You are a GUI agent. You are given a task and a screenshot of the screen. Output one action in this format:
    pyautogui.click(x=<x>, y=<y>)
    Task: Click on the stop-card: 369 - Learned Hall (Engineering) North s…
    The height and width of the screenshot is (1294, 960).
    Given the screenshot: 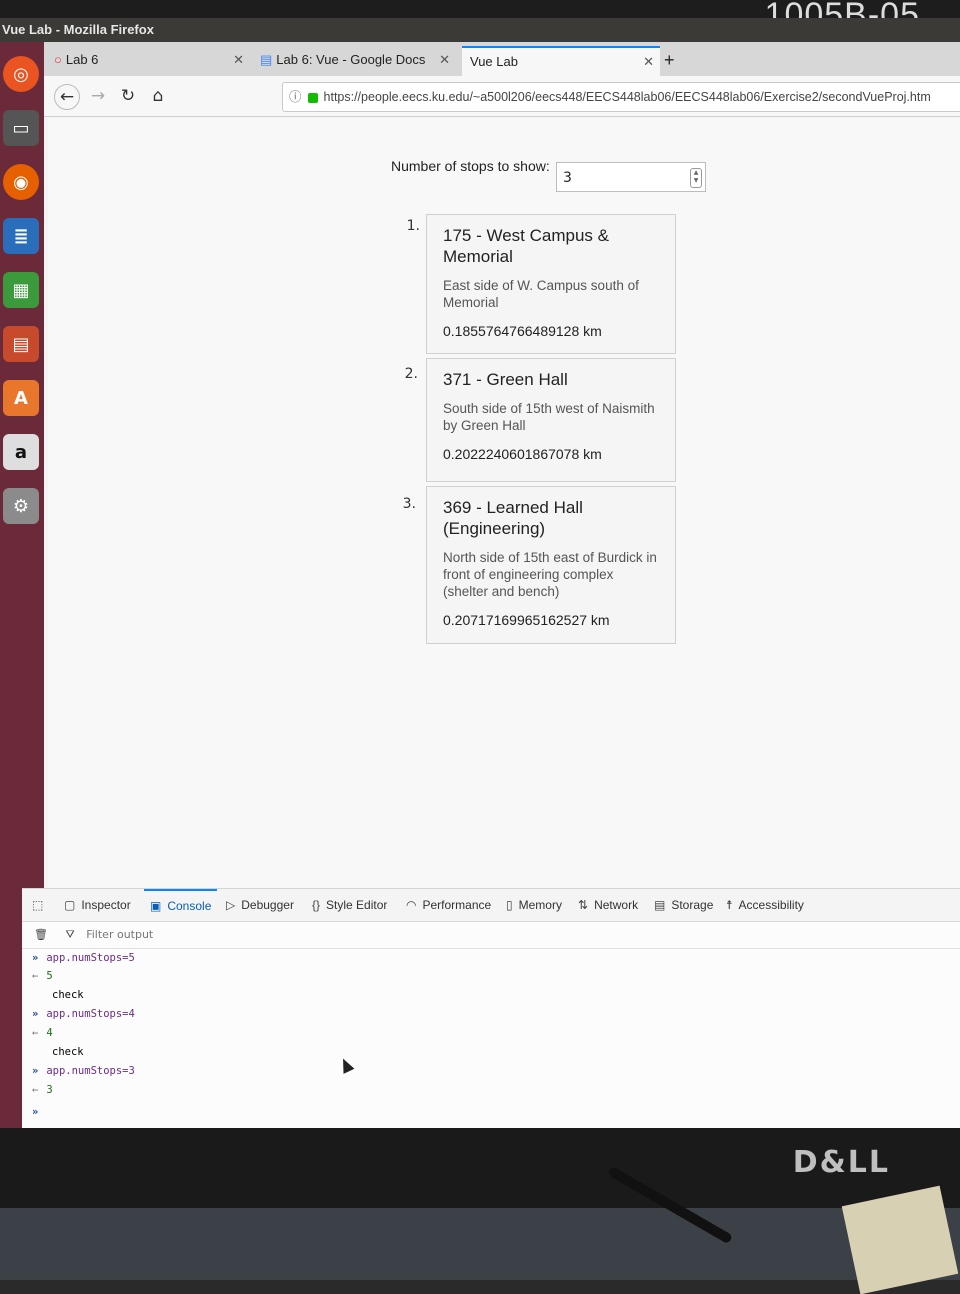 What is the action you would take?
    pyautogui.click(x=551, y=565)
    